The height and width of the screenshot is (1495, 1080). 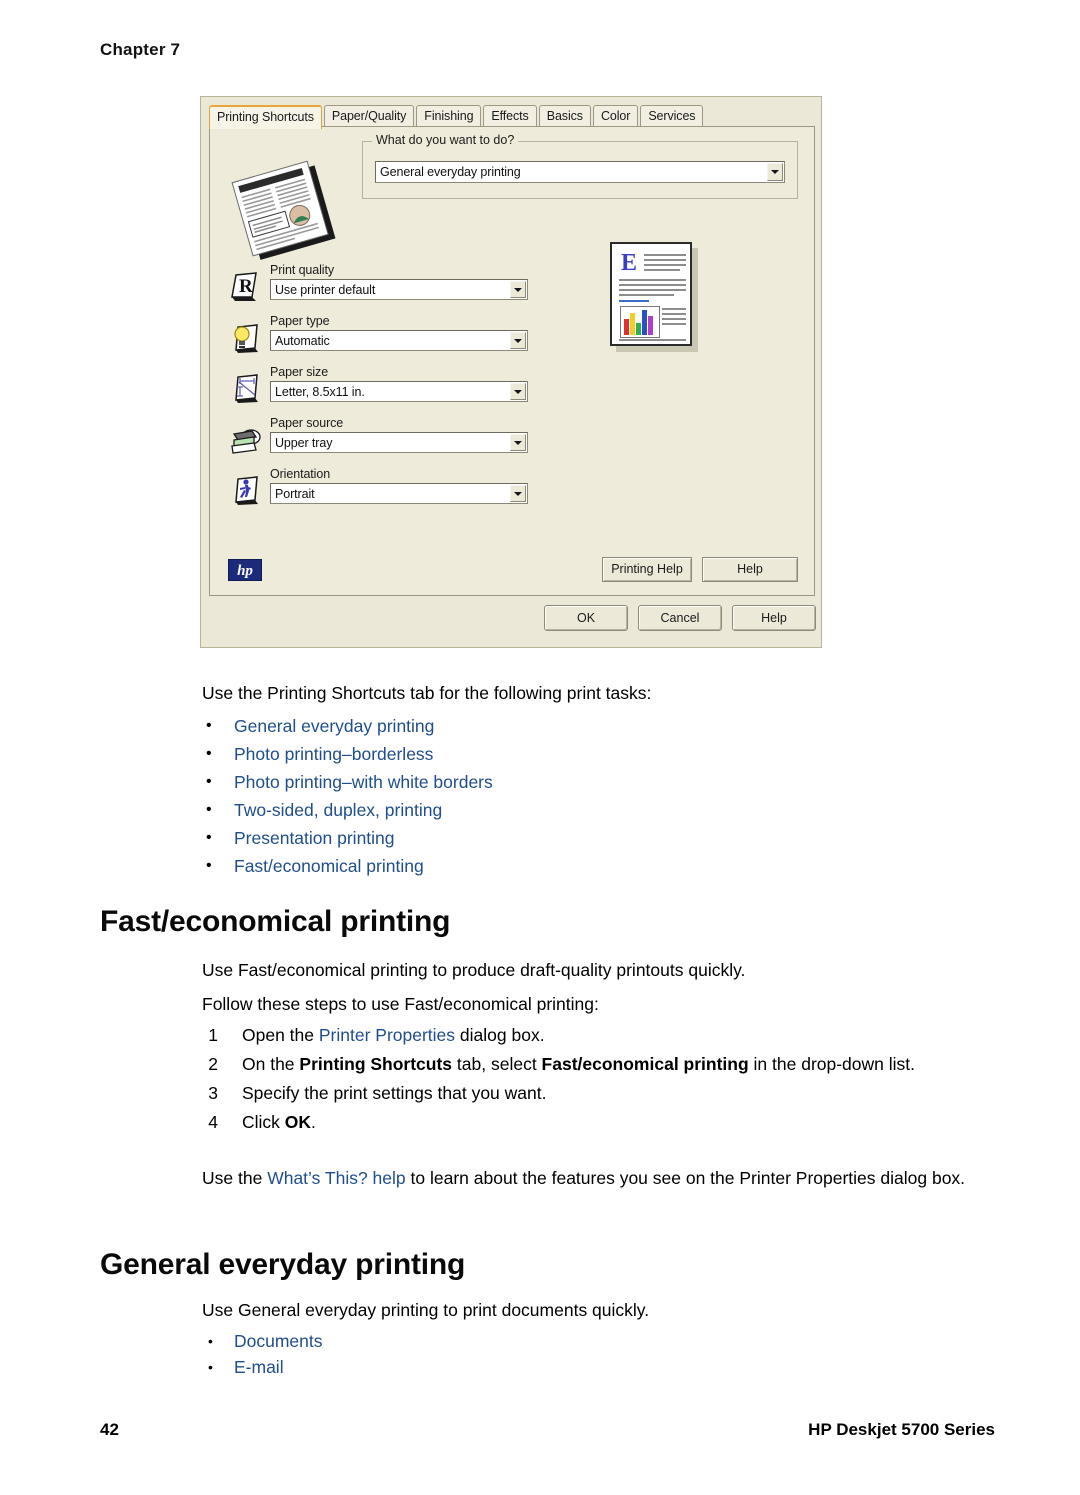 What do you see at coordinates (279, 1122) in the screenshot?
I see `step-text: Click OK.` at bounding box center [279, 1122].